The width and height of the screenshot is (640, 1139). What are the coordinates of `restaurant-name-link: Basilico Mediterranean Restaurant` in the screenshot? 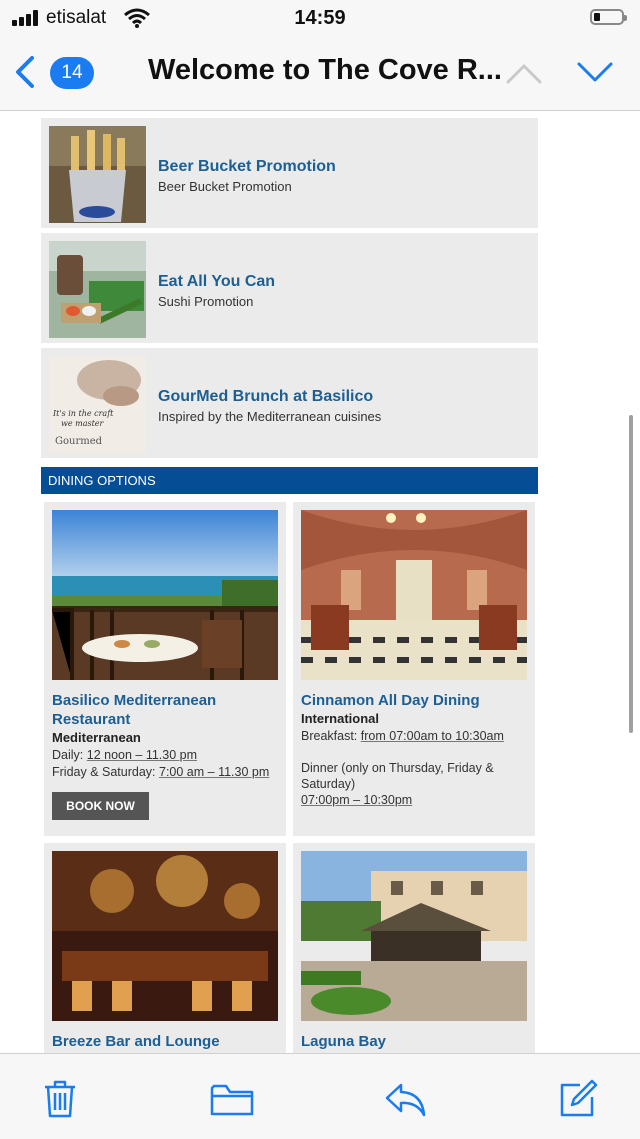 It's located at (165, 710).